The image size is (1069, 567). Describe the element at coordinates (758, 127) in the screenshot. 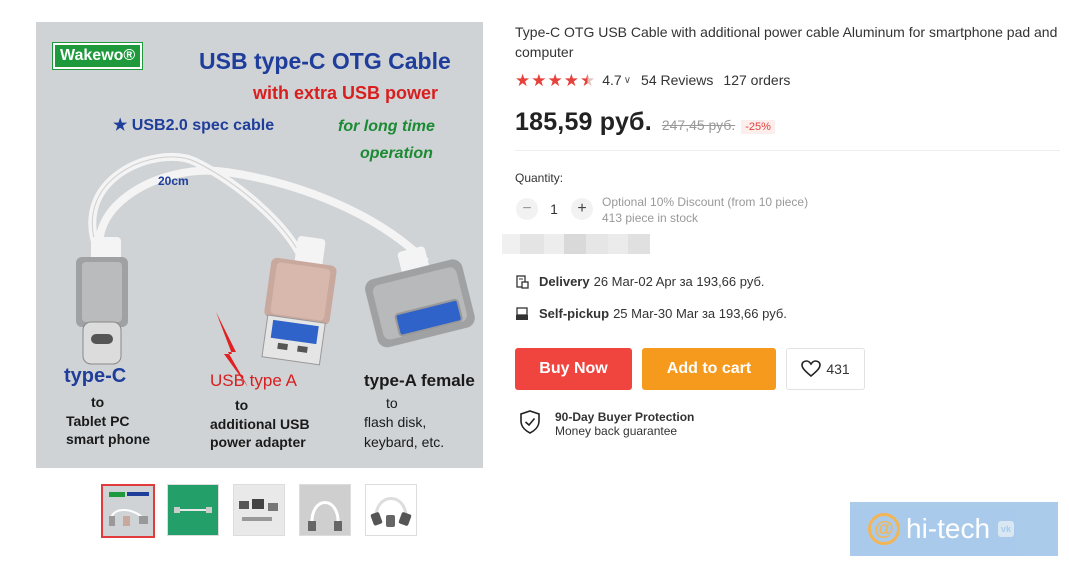

I see `discount-badge: -25%` at that location.